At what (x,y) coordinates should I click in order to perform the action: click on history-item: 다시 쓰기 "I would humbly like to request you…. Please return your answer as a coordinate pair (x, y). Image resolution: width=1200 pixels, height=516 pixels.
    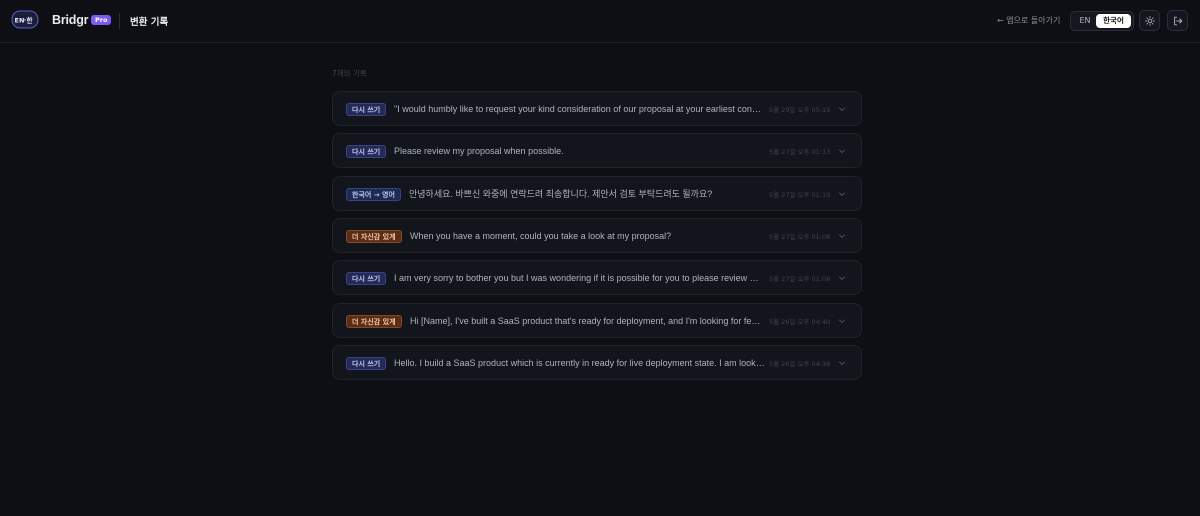
    Looking at the image, I should click on (597, 108).